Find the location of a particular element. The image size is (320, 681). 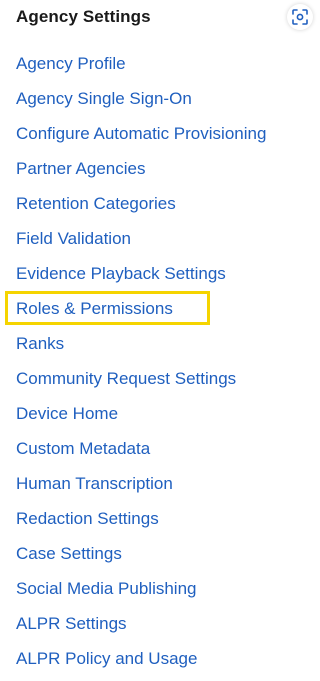

nav-item-configure-automatic-provisioning: Configure Automatic Provisioning is located at coordinates (141, 138).